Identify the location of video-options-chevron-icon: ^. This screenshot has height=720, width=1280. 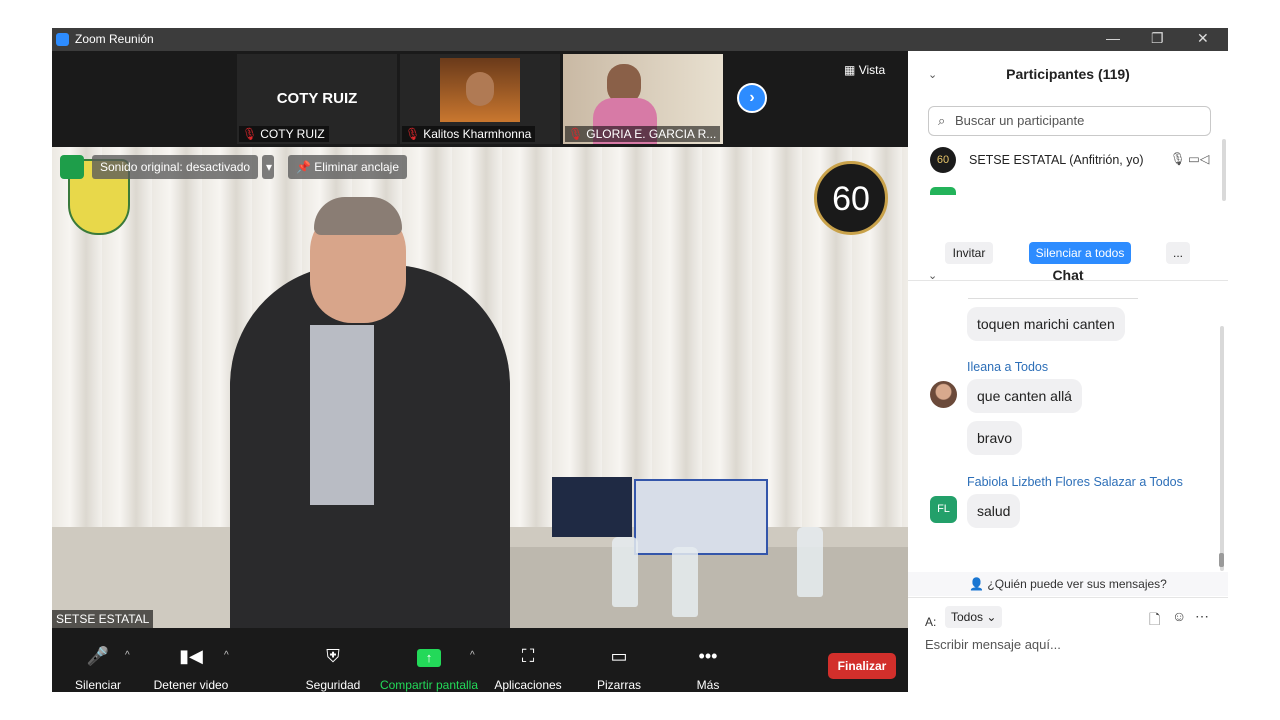
(226, 655).